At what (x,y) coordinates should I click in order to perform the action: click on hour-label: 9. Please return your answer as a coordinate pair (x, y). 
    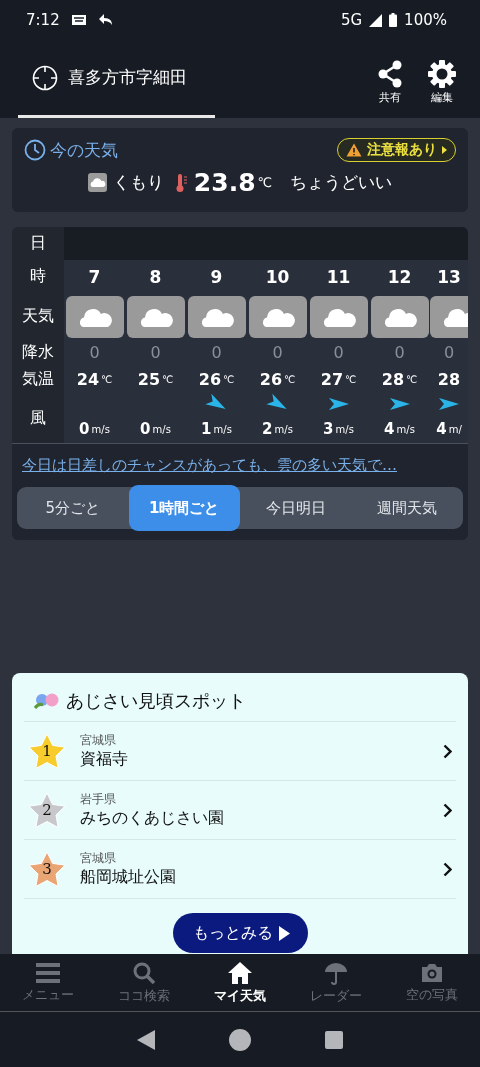
    Looking at the image, I should click on (216, 277).